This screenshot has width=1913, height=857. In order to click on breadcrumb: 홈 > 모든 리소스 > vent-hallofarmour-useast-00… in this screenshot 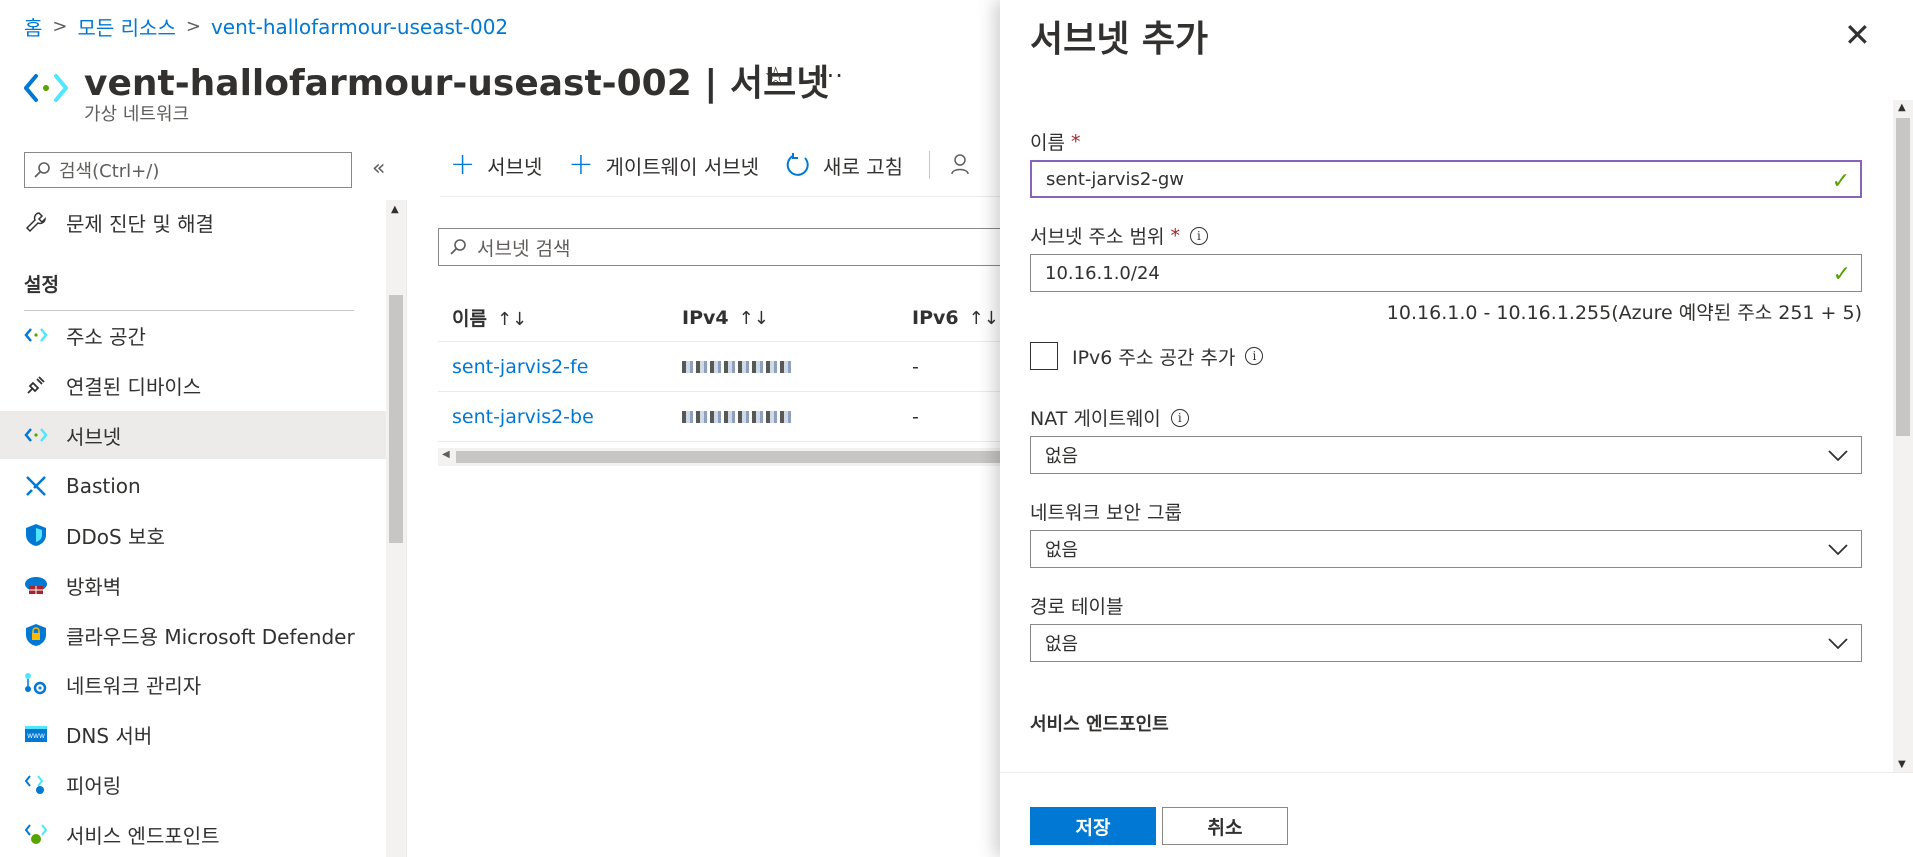, I will do `click(266, 26)`.